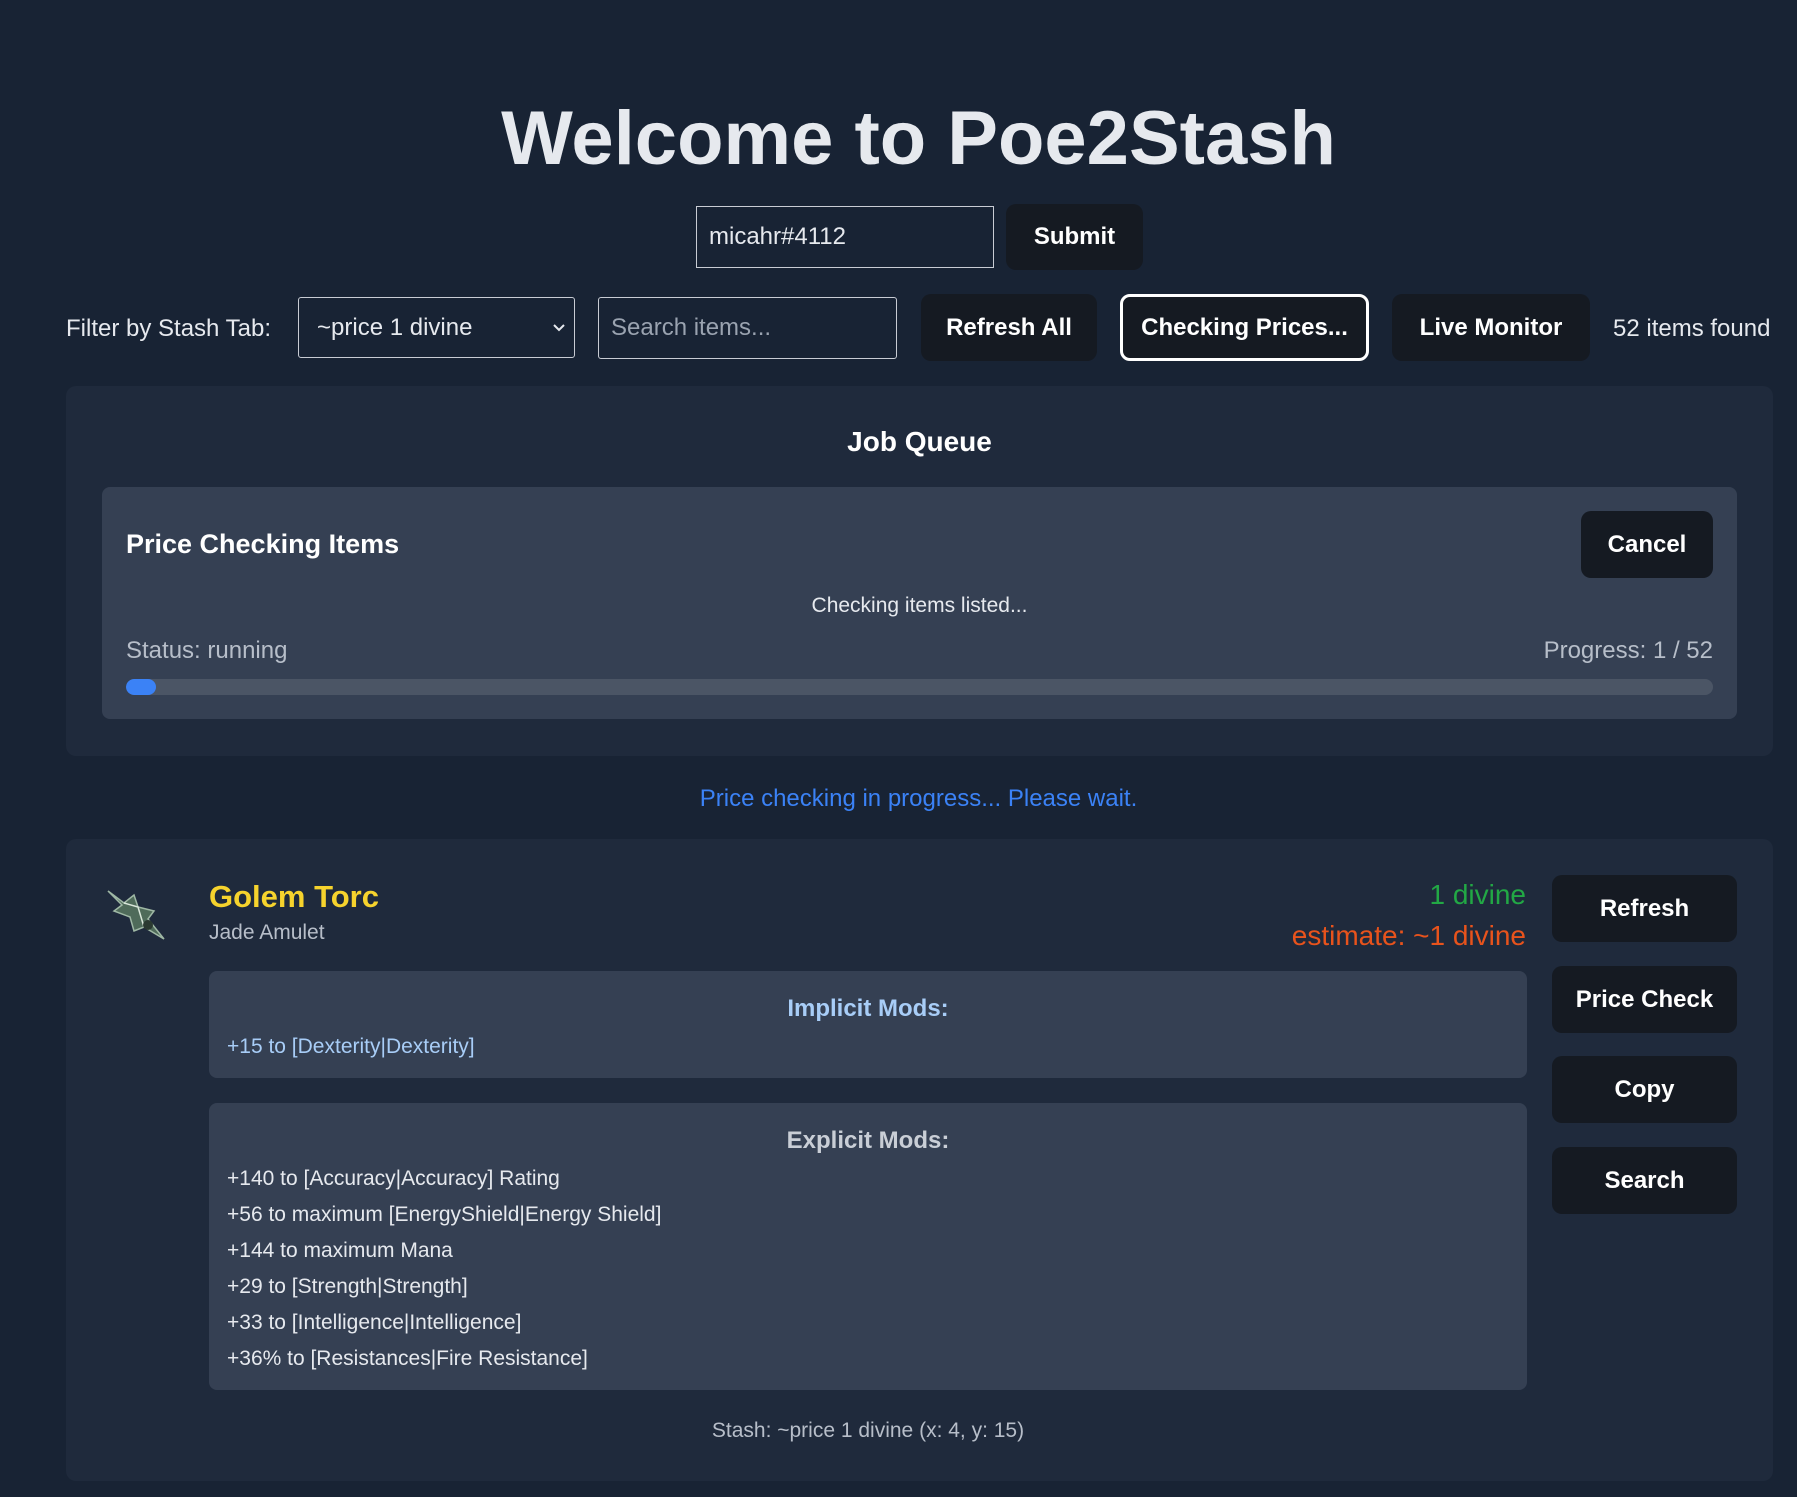  What do you see at coordinates (395, 327) in the screenshot?
I see `stash-tab-selected: ~price 1 divine` at bounding box center [395, 327].